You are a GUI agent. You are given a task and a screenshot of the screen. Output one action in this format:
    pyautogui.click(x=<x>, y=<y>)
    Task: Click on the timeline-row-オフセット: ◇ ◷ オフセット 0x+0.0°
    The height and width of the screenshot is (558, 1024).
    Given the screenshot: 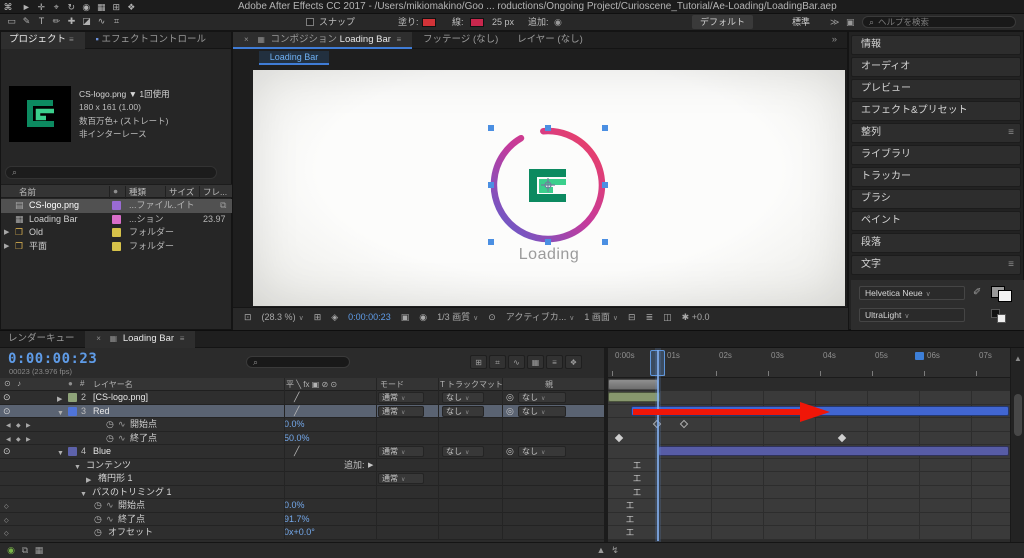 What is the action you would take?
    pyautogui.click(x=302, y=533)
    